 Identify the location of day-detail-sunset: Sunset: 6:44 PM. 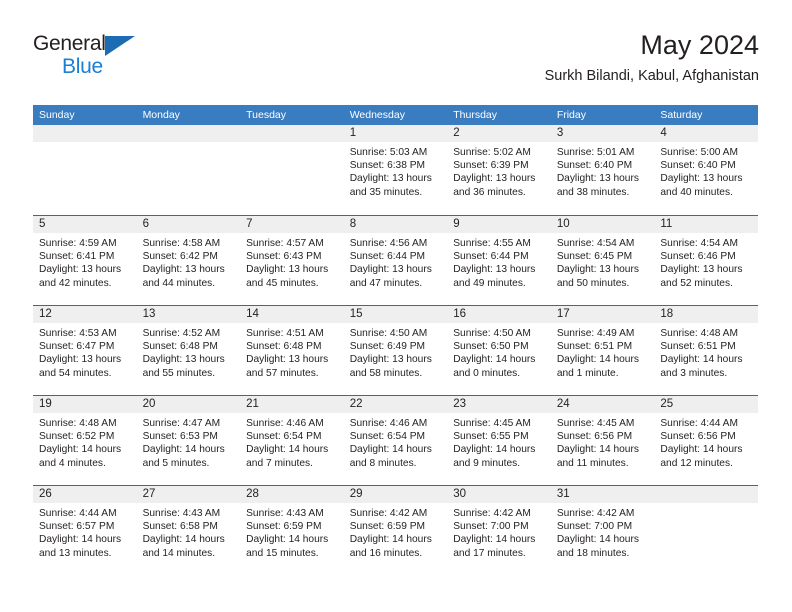
(387, 257).